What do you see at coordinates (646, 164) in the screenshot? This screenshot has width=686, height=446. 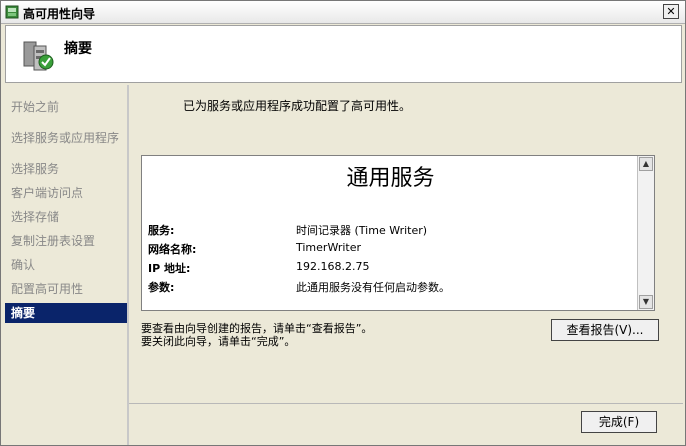 I see `scroll-up-icon: ▲` at bounding box center [646, 164].